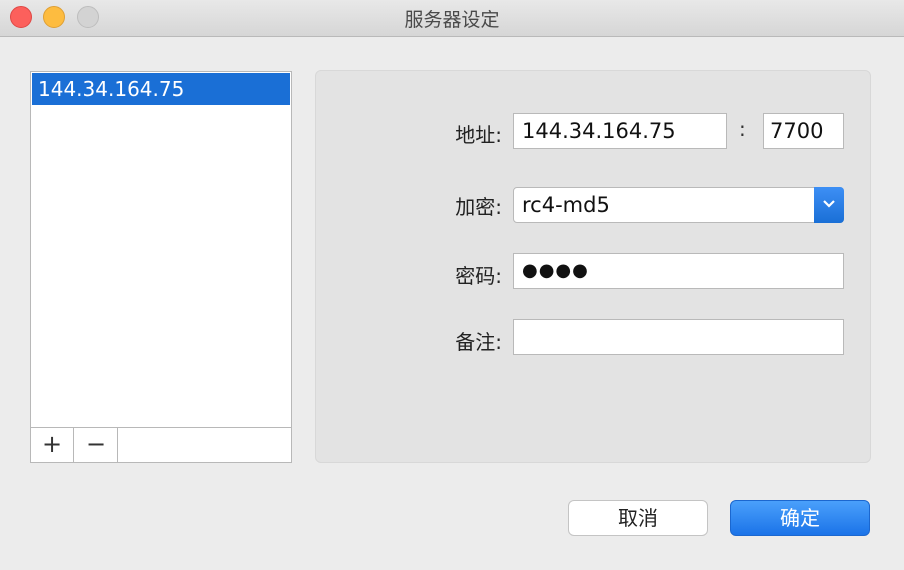 The height and width of the screenshot is (570, 904). I want to click on address-field: 144.34.164.75, so click(620, 131).